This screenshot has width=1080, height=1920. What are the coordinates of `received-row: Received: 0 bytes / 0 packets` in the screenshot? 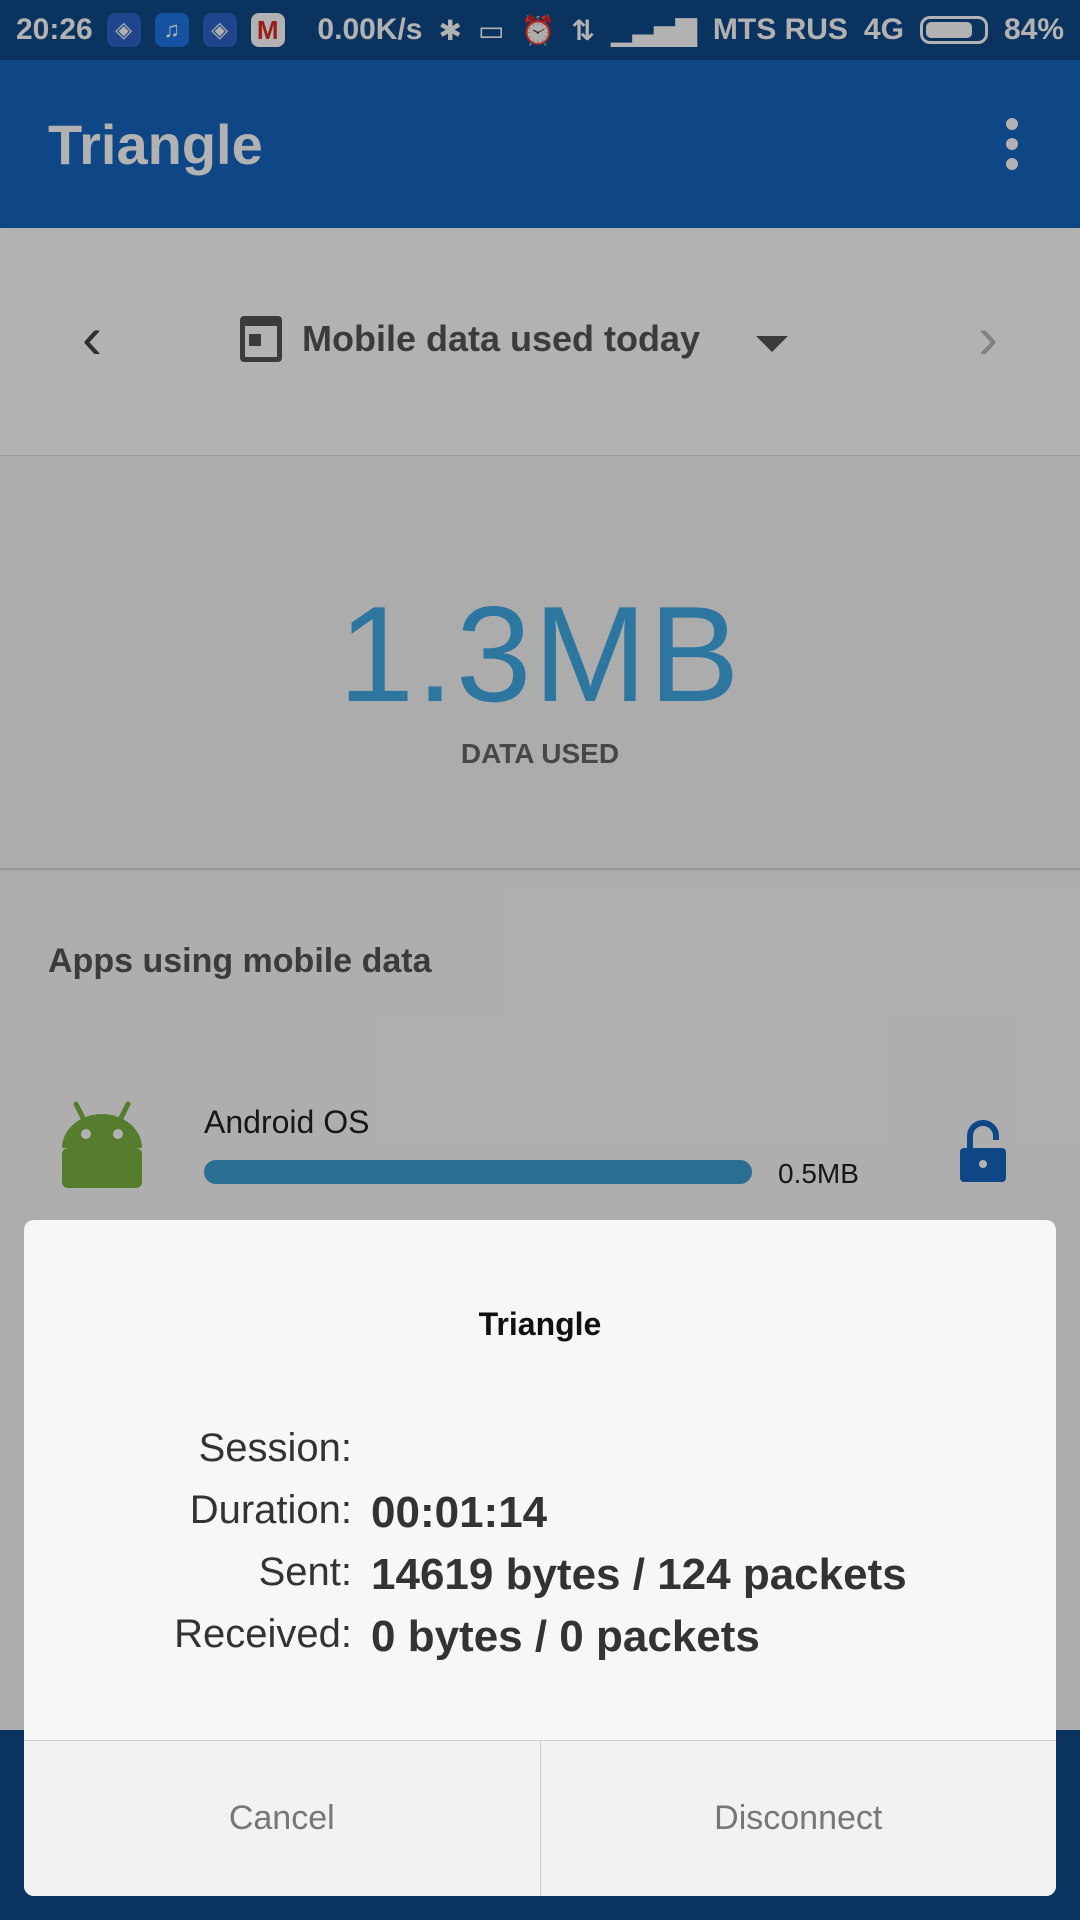 It's located at (540, 1643).